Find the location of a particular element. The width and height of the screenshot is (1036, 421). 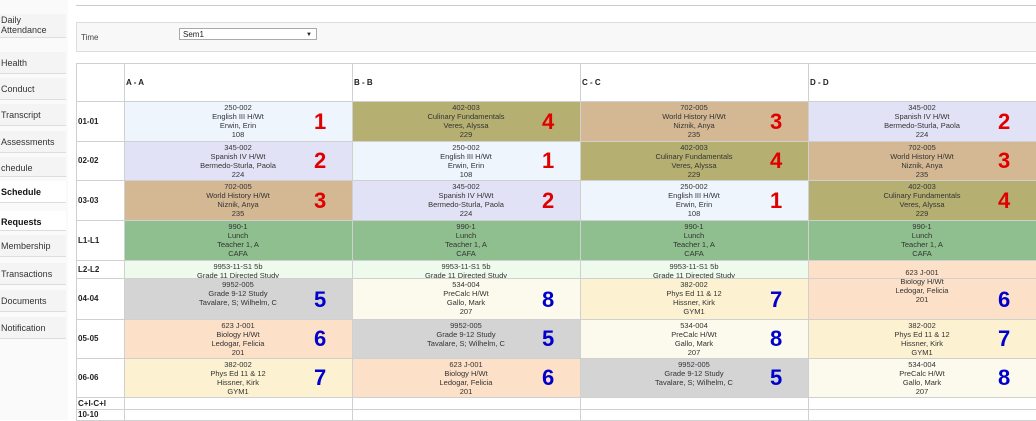

sidebar-item-documents: Documents is located at coordinates (33, 301).